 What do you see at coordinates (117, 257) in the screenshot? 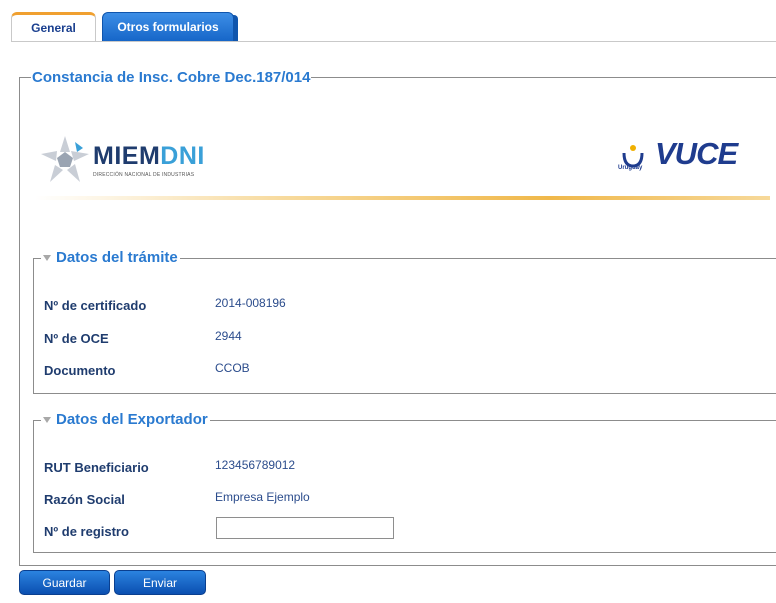
I see `tramite-legend-text: Datos del trámite` at bounding box center [117, 257].